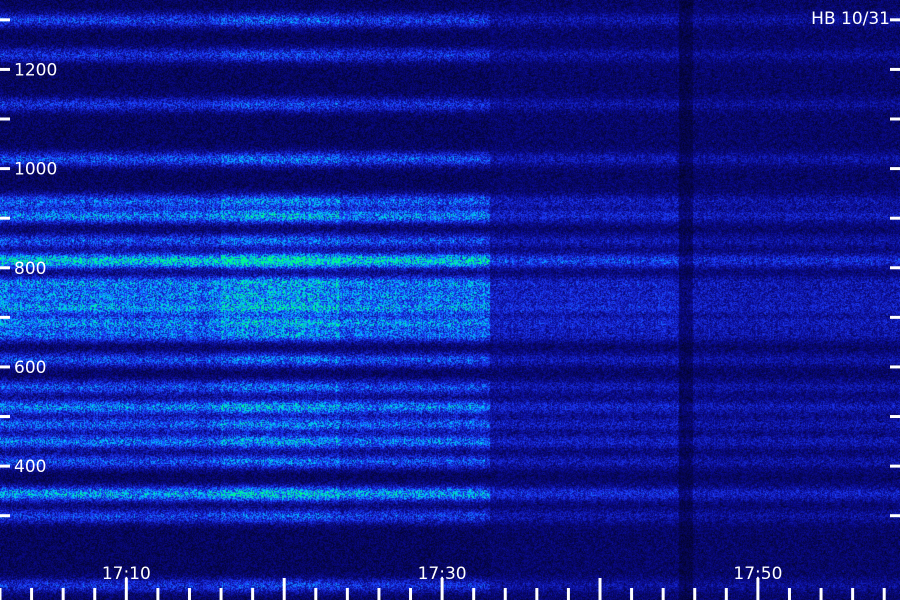 This screenshot has height=600, width=900. What do you see at coordinates (850, 19) in the screenshot?
I see `chart-title: HB 10/31` at bounding box center [850, 19].